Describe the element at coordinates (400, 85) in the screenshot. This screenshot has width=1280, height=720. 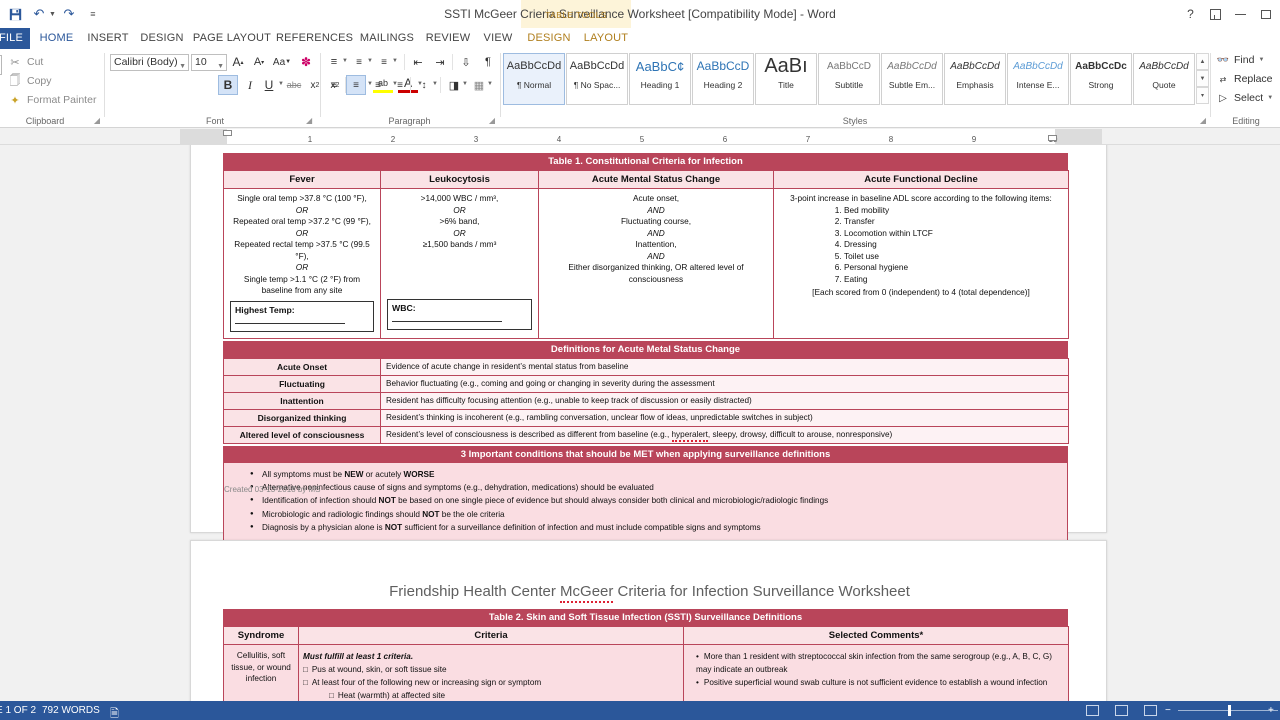
I see `justify-icon: ≡` at that location.